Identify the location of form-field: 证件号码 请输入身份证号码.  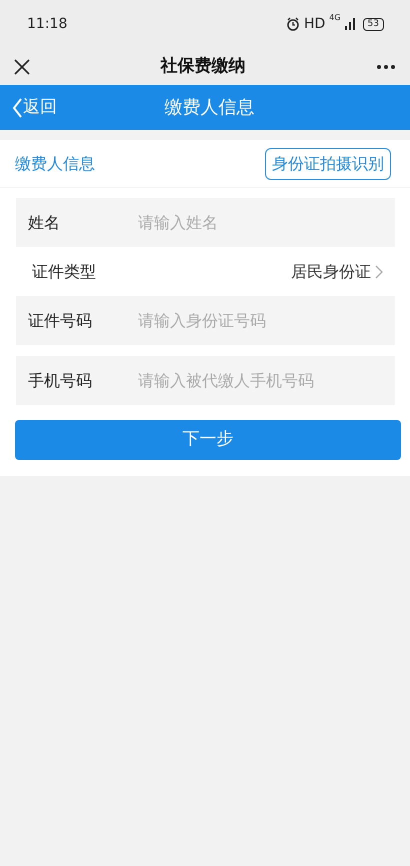
(205, 320).